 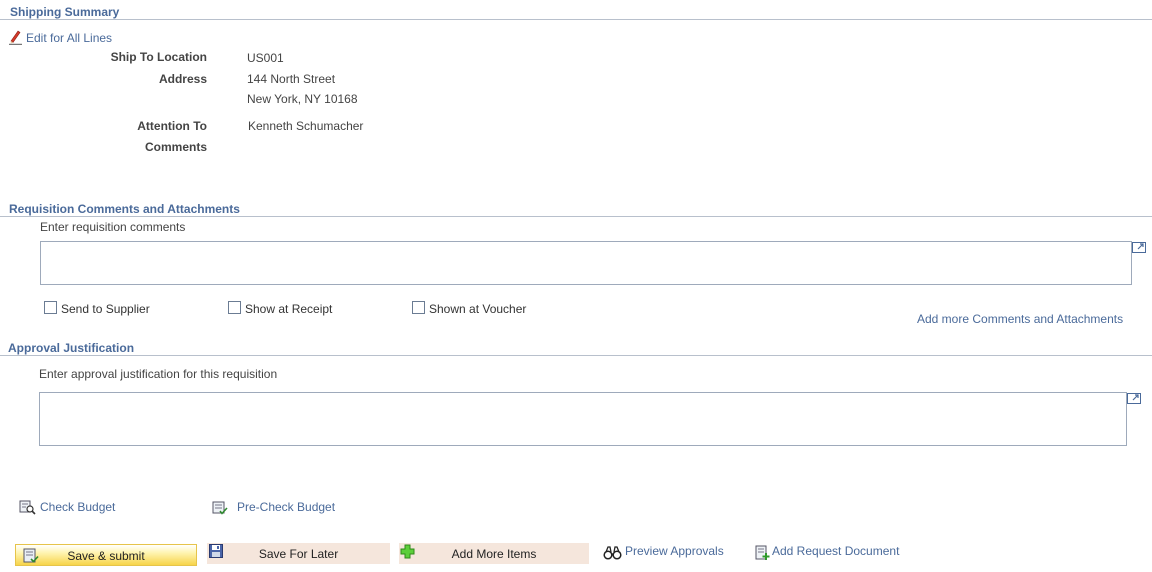 I want to click on shipping-summary-title: Shipping Summary, so click(x=65, y=12).